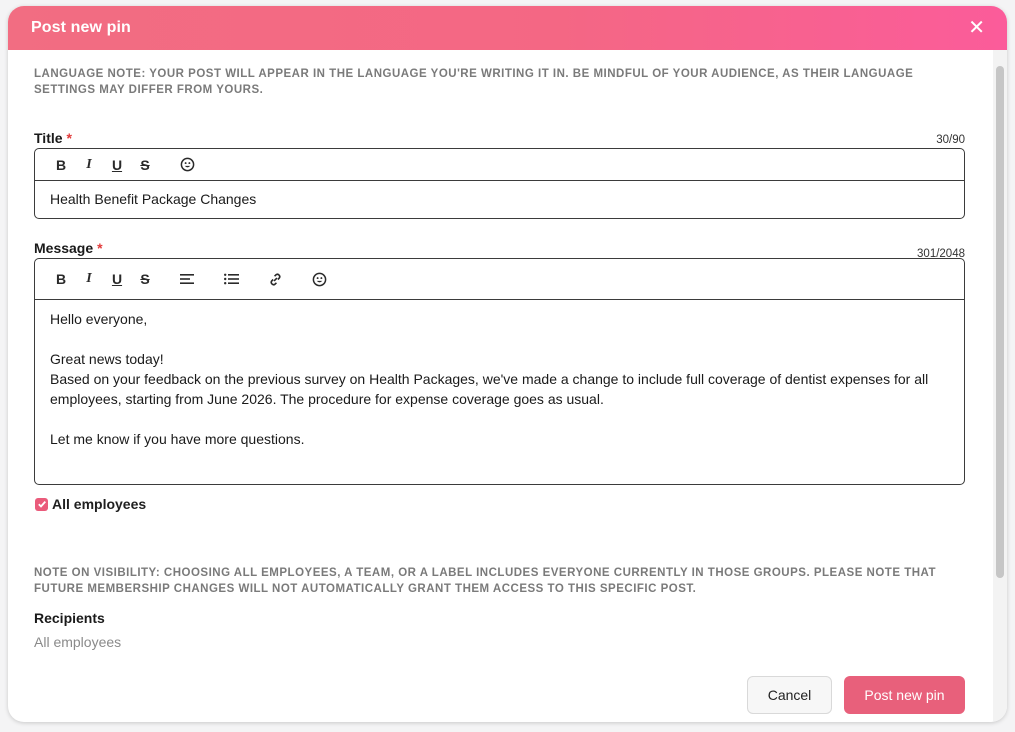  I want to click on scrollbar, so click(1000, 386).